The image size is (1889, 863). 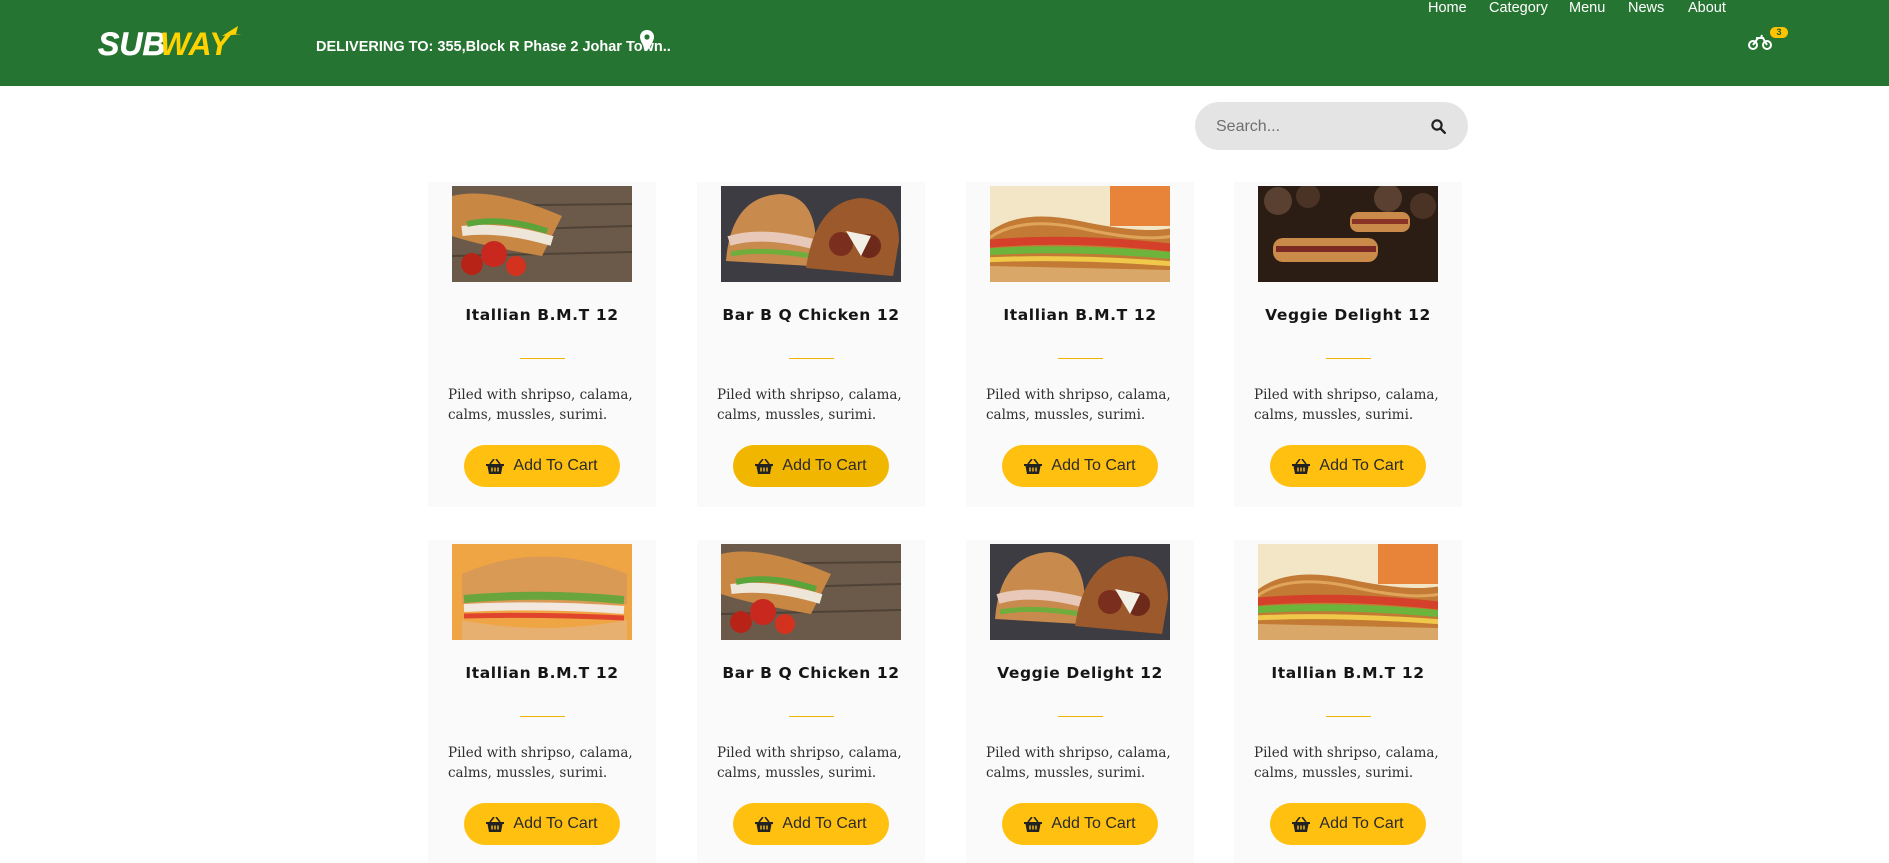 I want to click on nav-home: Home, so click(x=1447, y=8).